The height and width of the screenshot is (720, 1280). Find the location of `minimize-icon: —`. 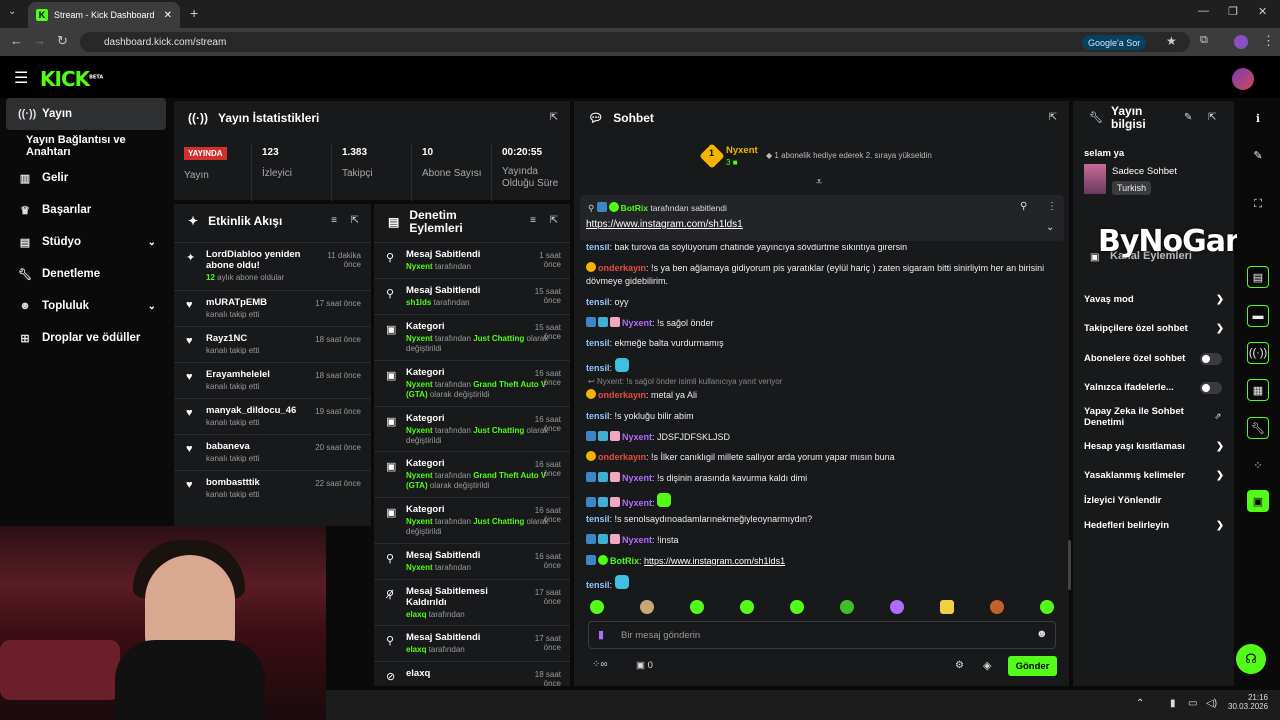

minimize-icon: — is located at coordinates (1203, 11).